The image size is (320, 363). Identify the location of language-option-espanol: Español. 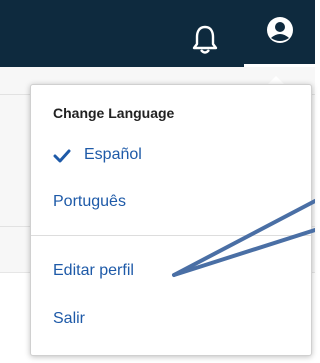
(113, 155).